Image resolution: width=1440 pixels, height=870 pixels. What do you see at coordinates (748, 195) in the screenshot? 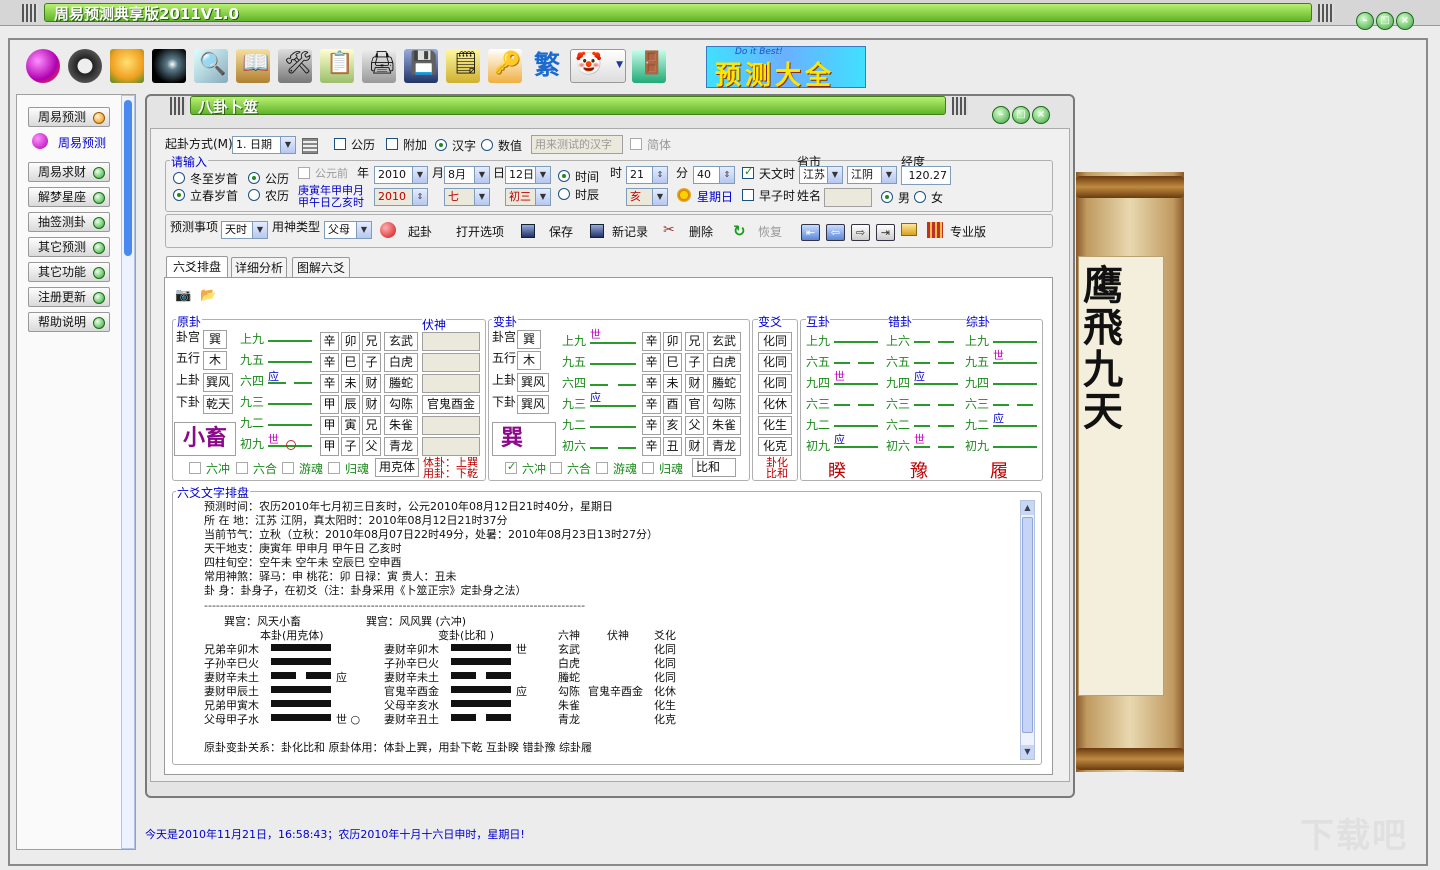
I see `zaozi-checkbox` at bounding box center [748, 195].